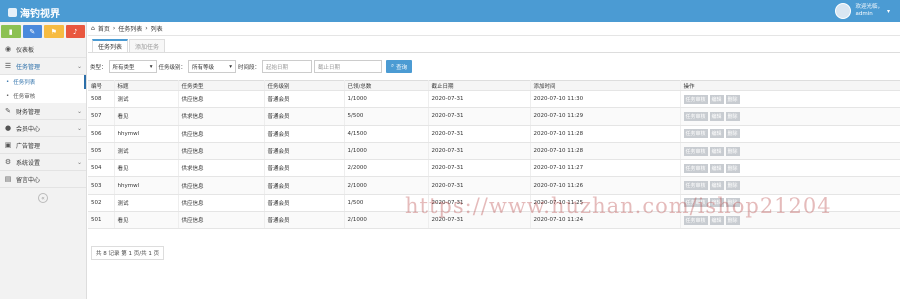 This screenshot has height=299, width=900. Describe the element at coordinates (605, 116) in the screenshot. I see `cell-added: 2020-07-10 11:29` at that location.